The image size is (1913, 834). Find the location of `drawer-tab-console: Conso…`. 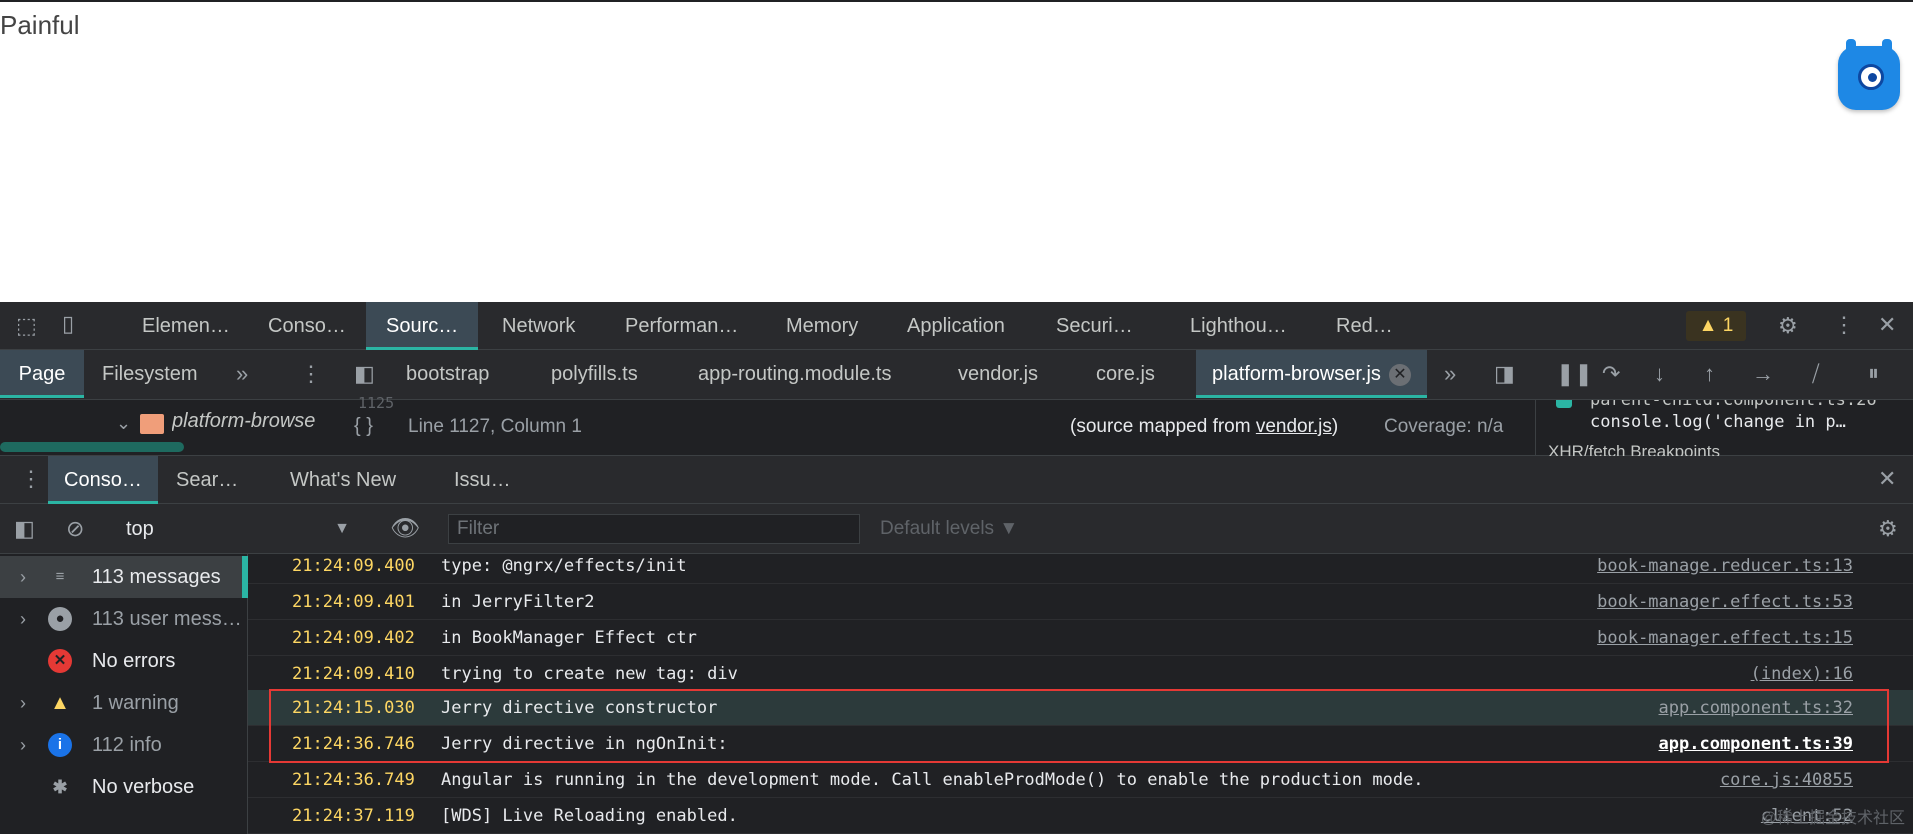

drawer-tab-console: Conso… is located at coordinates (103, 480).